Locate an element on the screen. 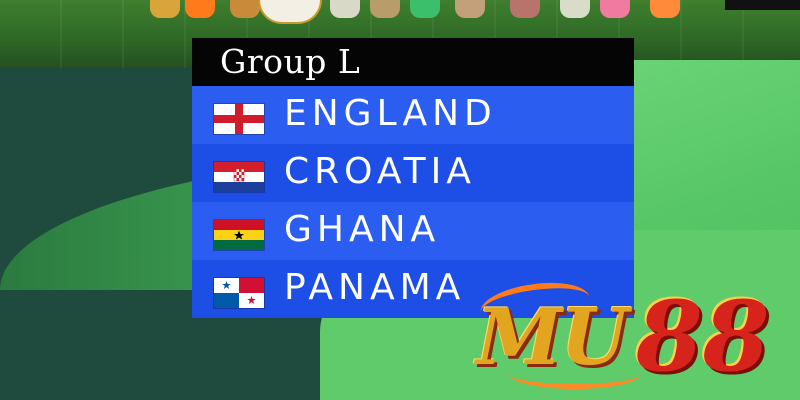 The image size is (800, 400). ghana-flag-icon is located at coordinates (239, 235).